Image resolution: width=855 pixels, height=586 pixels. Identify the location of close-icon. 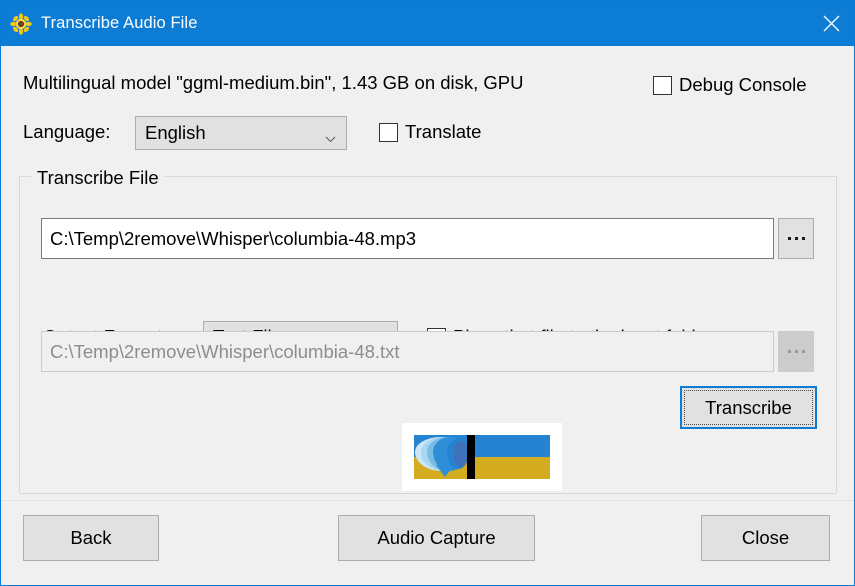
(831, 23).